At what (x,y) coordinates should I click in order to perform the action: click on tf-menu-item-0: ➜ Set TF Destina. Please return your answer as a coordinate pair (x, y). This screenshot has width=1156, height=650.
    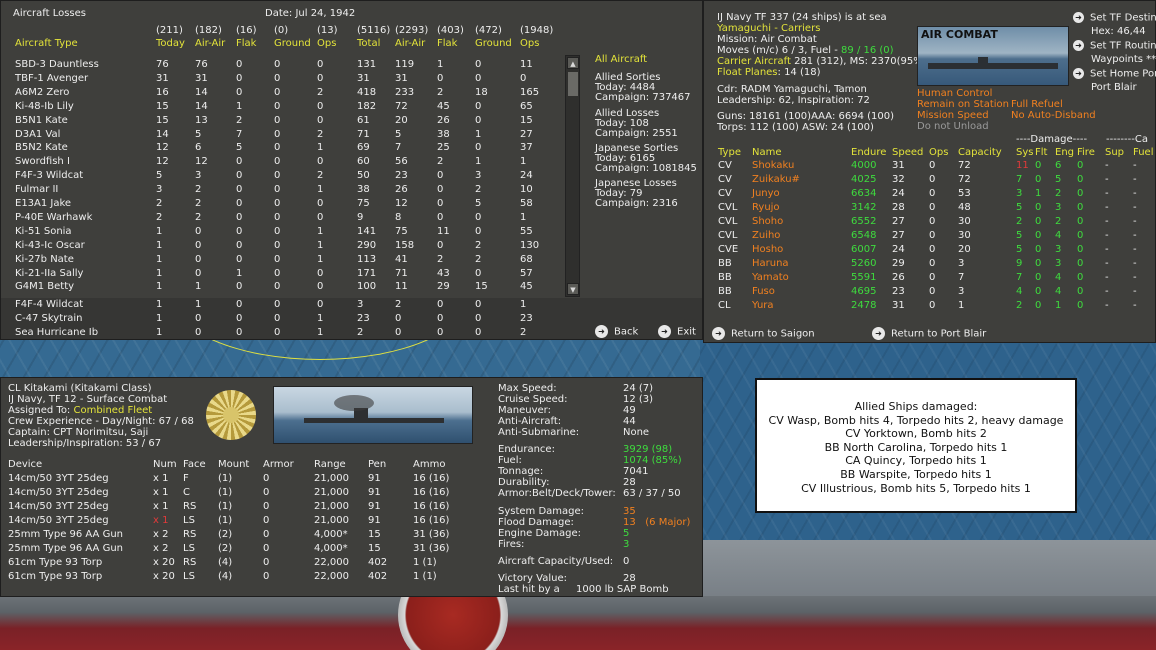
    Looking at the image, I should click on (1114, 18).